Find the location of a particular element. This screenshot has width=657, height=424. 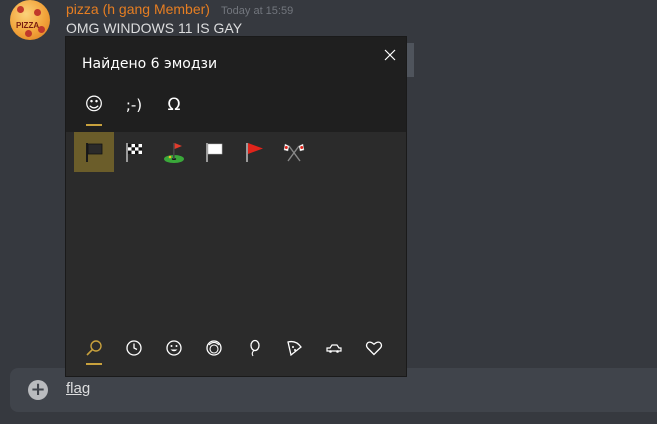

smiley-tab-icon: ☺ is located at coordinates (94, 104).